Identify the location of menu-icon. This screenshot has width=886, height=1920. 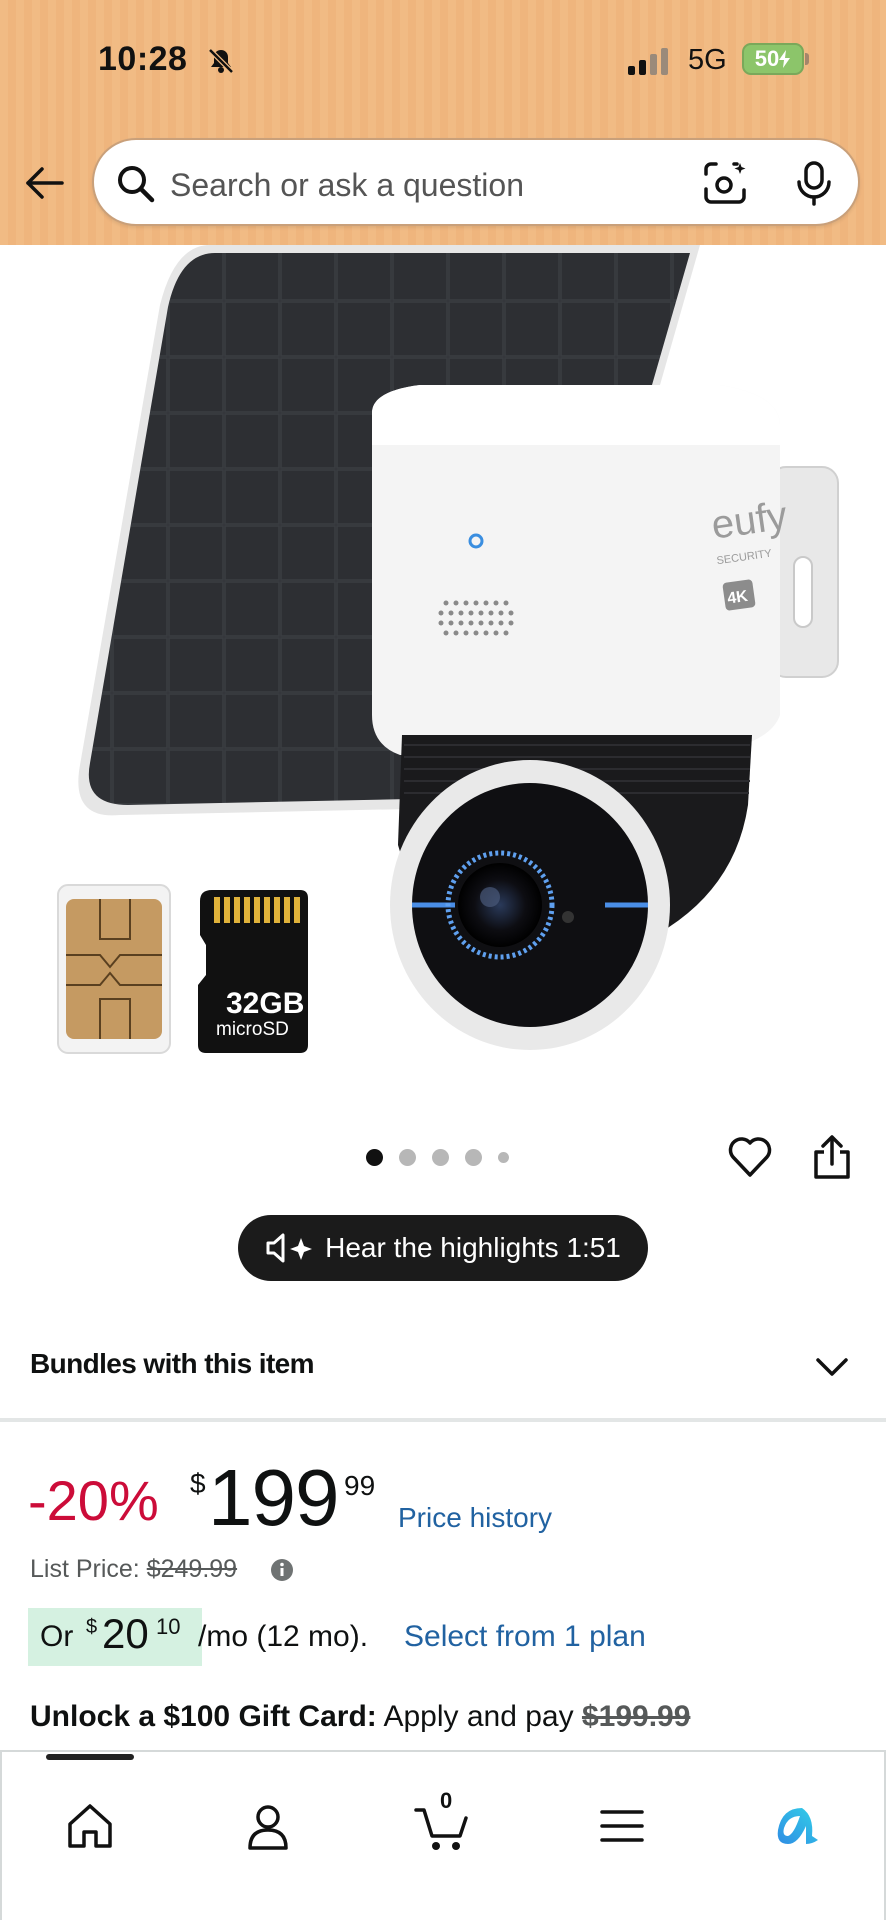
(622, 1826).